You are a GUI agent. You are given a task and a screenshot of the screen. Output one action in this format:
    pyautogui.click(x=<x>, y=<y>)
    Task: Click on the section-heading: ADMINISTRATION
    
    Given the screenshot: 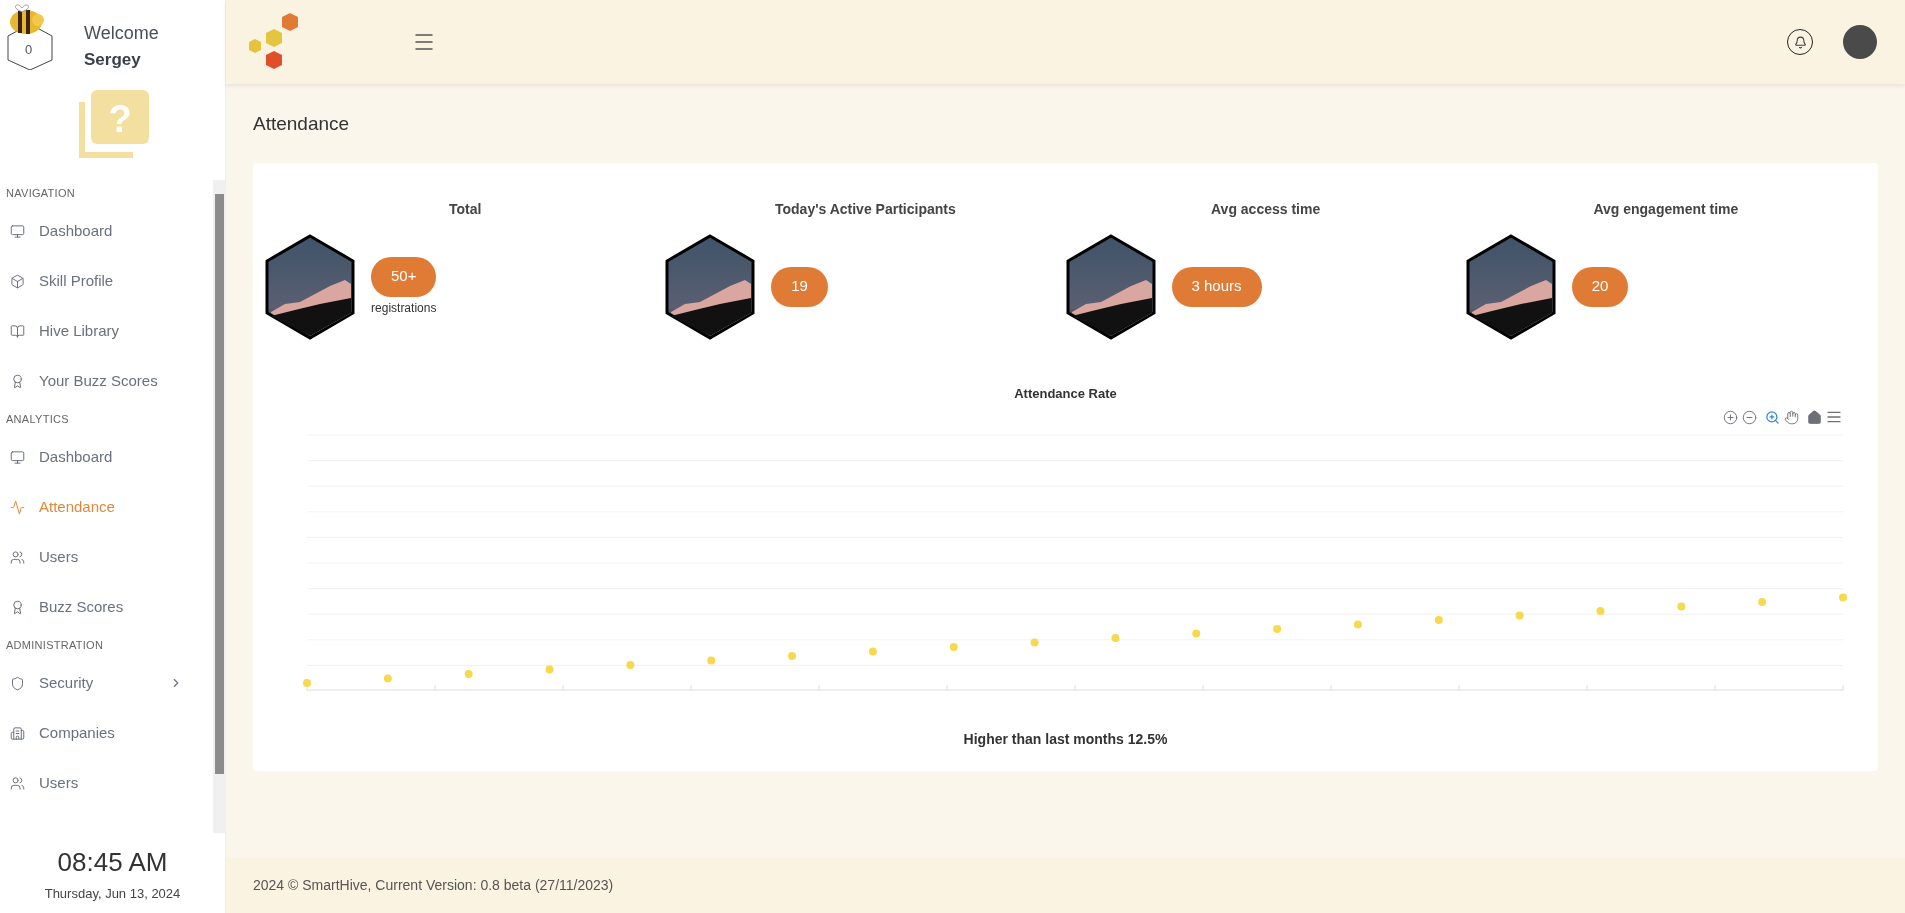 What is the action you would take?
    pyautogui.click(x=55, y=645)
    